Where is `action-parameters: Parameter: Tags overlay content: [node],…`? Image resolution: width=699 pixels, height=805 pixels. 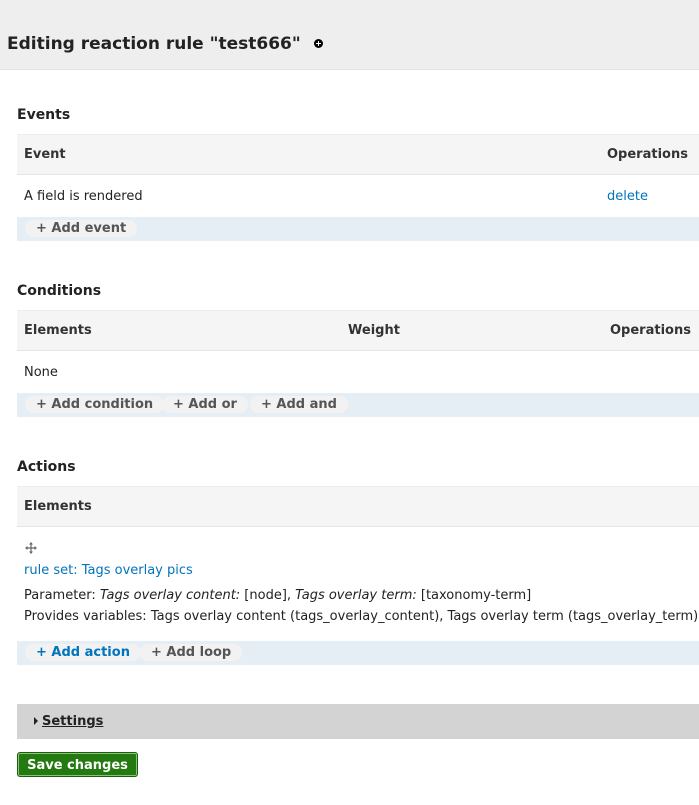
action-parameters: Parameter: Tags overlay content: [node],… is located at coordinates (277, 596).